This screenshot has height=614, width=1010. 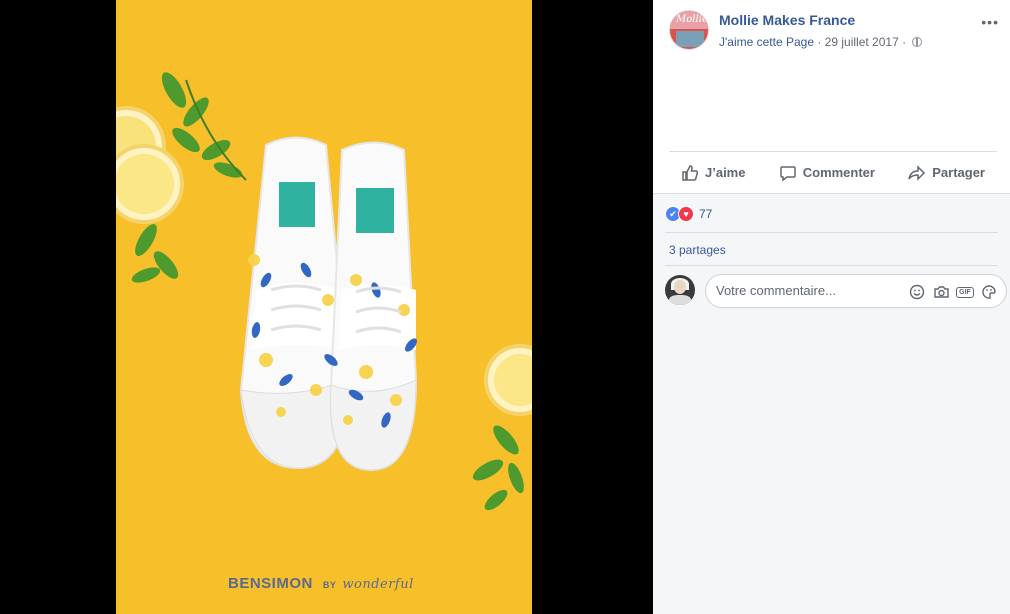 I want to click on shares-count-link: 3 partages, so click(x=697, y=250).